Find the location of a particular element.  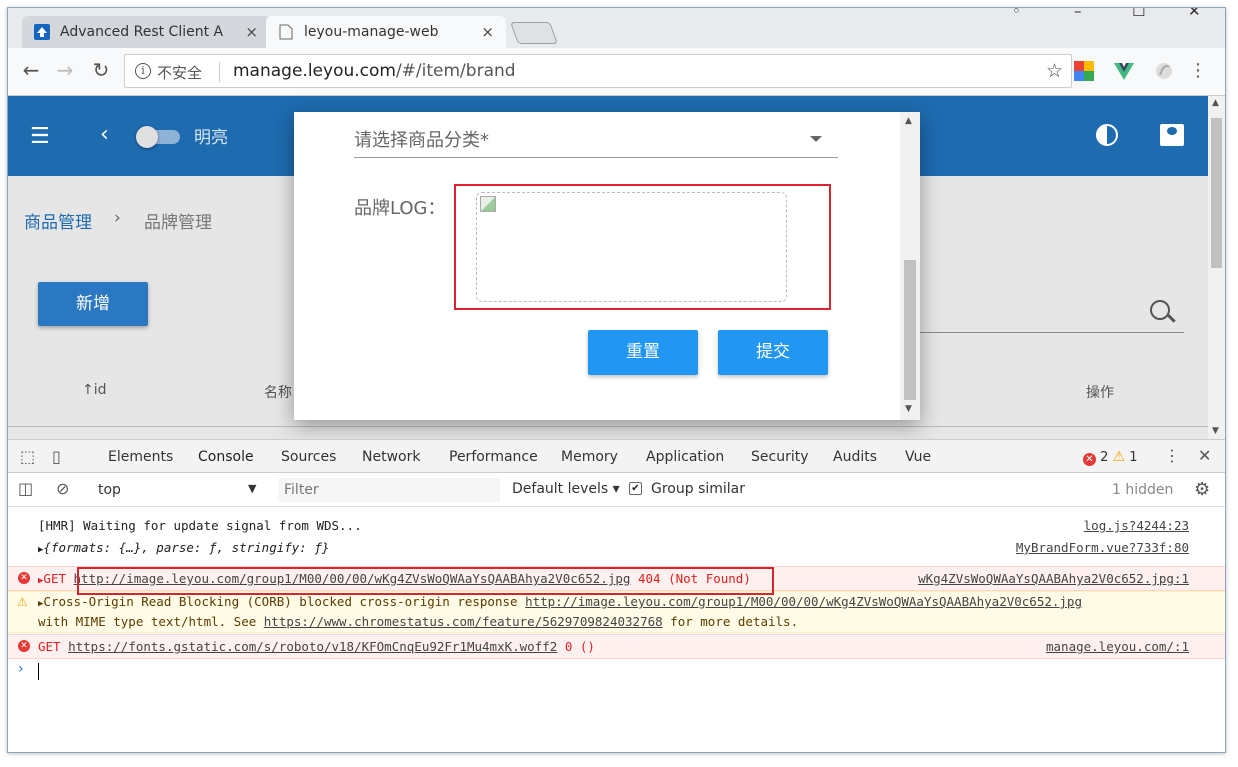

back-icon: ← is located at coordinates (31, 70).